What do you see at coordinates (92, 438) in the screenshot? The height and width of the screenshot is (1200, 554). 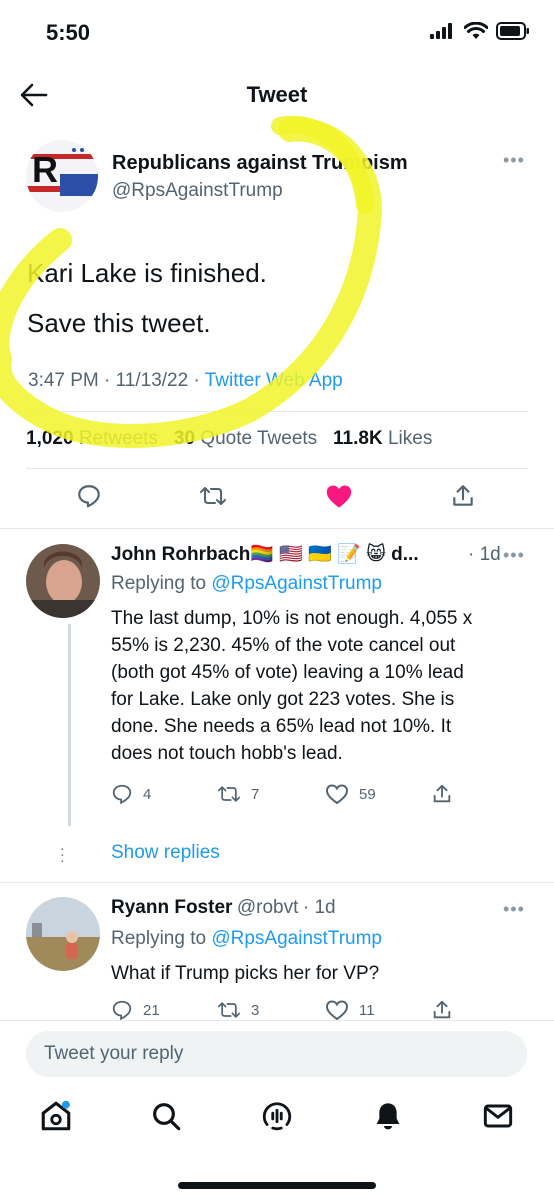 I see `retweets-stat: 1,020 Retweets` at bounding box center [92, 438].